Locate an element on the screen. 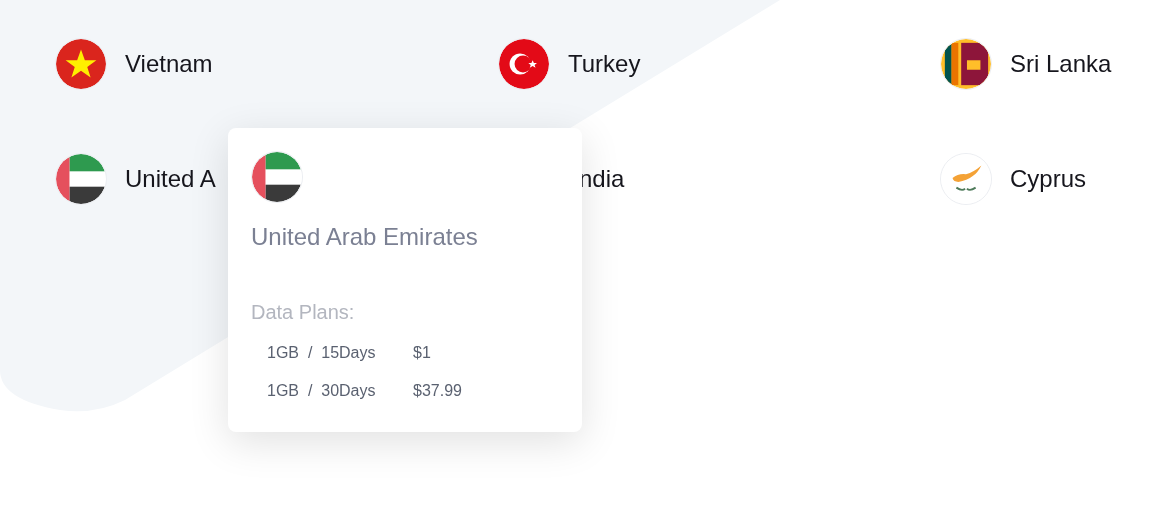  country-name: Vietnam is located at coordinates (169, 64).